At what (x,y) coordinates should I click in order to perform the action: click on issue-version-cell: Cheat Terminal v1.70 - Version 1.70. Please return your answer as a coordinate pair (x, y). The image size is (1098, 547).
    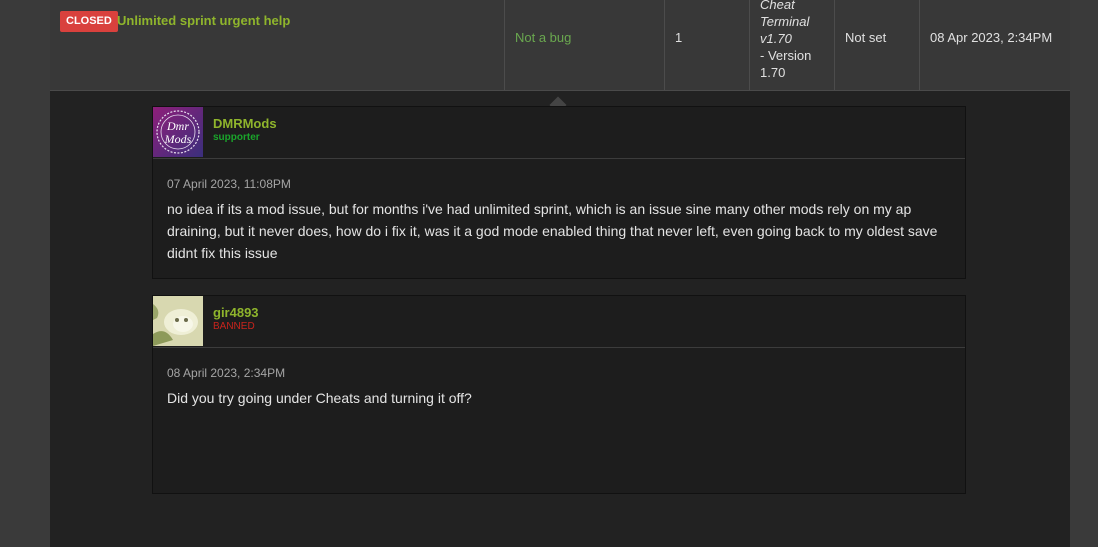
    Looking at the image, I should click on (791, 45).